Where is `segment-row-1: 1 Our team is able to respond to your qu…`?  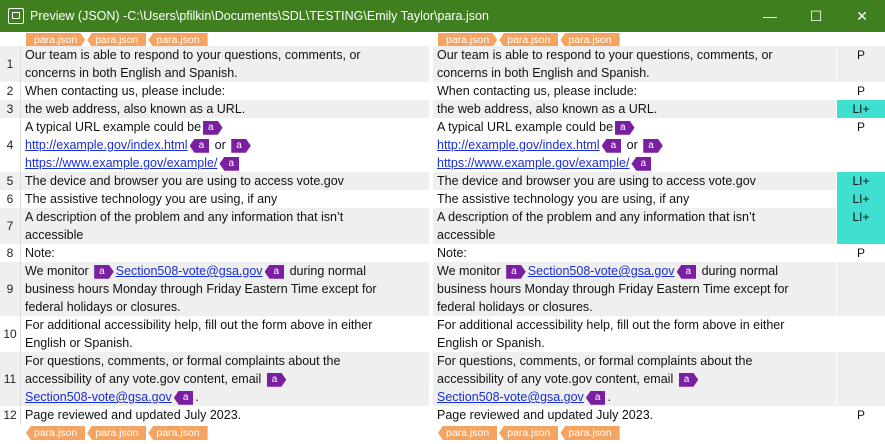
segment-row-1: 1 Our team is able to respond to your qu… is located at coordinates (442, 64).